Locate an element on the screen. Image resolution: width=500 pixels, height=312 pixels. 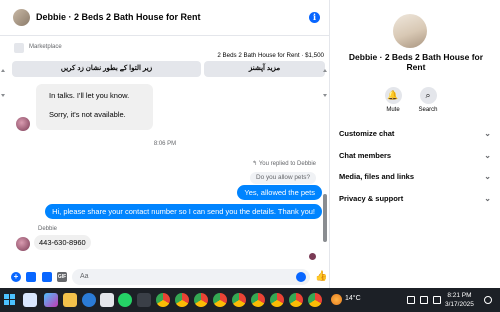
scrollbar-thumb is located at coordinates (325, 218).